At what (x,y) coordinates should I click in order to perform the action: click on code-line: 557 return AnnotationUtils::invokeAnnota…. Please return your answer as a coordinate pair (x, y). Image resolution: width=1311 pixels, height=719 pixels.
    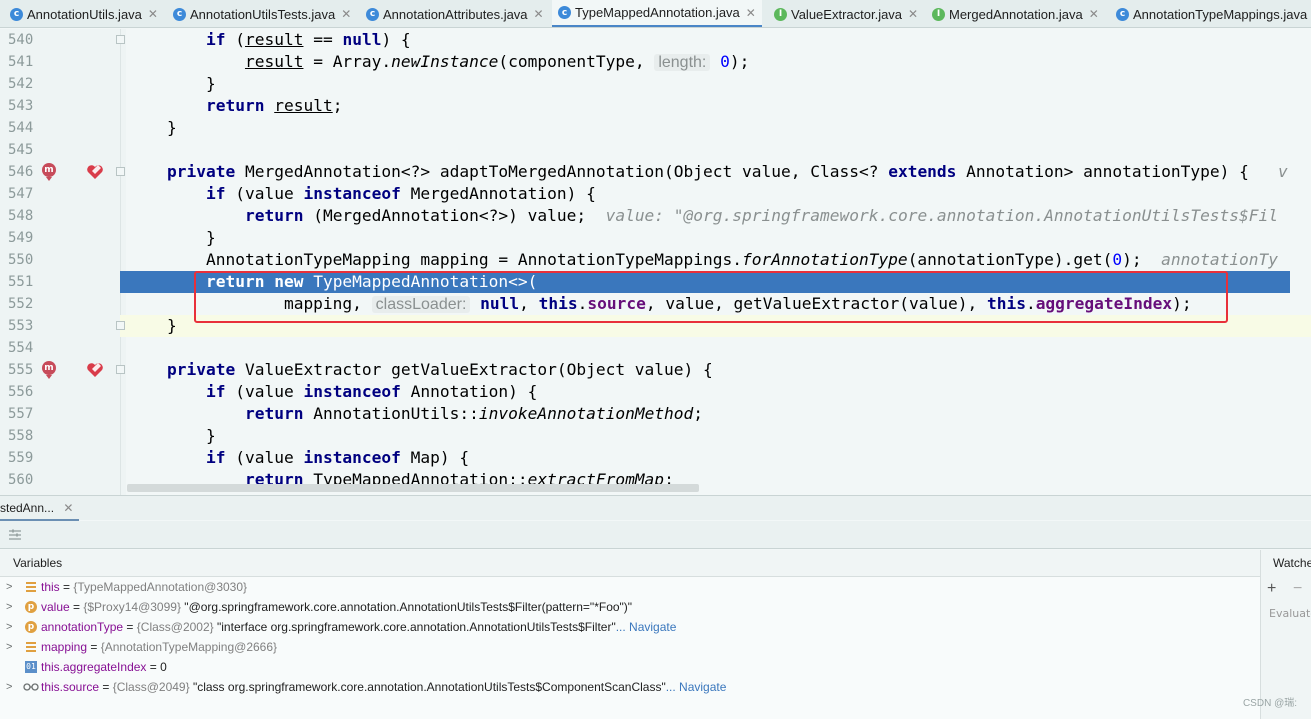
    Looking at the image, I should click on (655, 414).